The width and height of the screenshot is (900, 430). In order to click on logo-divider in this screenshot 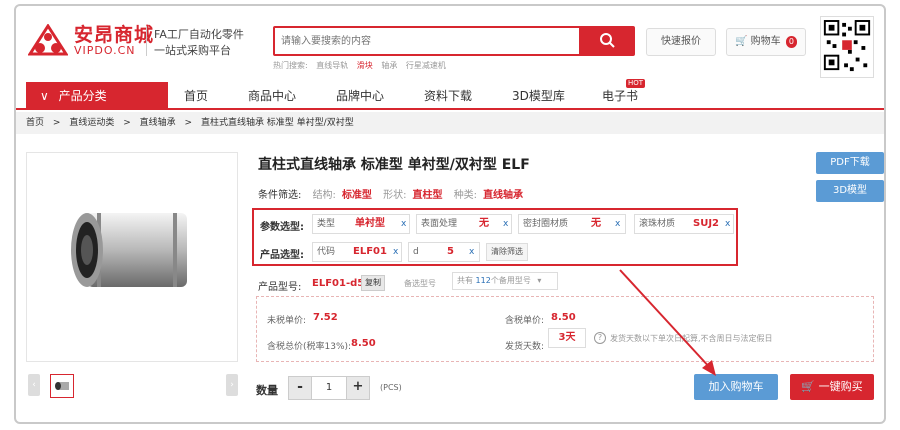, I will do `click(146, 41)`.